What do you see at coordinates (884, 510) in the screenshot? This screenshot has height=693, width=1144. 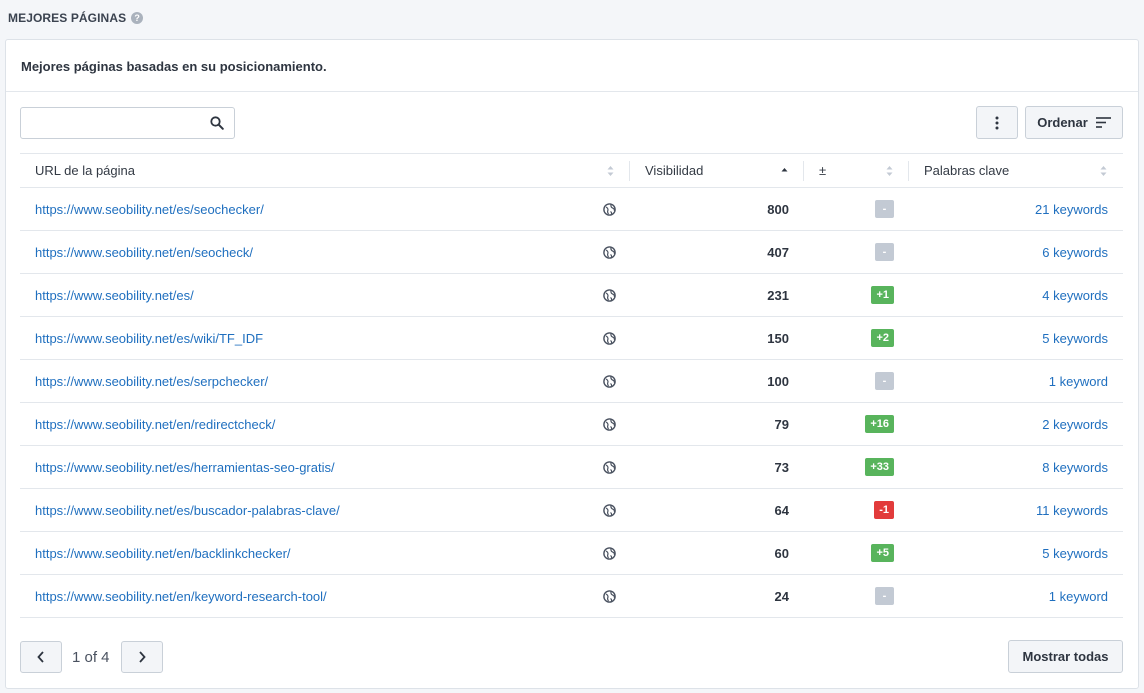 I see `change-badge: -1` at bounding box center [884, 510].